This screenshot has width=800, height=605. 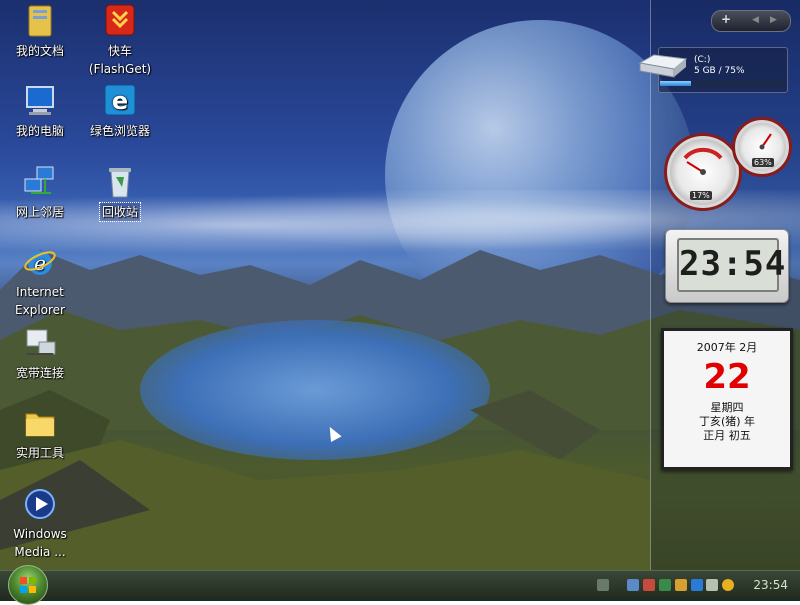 What do you see at coordinates (665, 585) in the screenshot?
I see `antivirus-icon` at bounding box center [665, 585].